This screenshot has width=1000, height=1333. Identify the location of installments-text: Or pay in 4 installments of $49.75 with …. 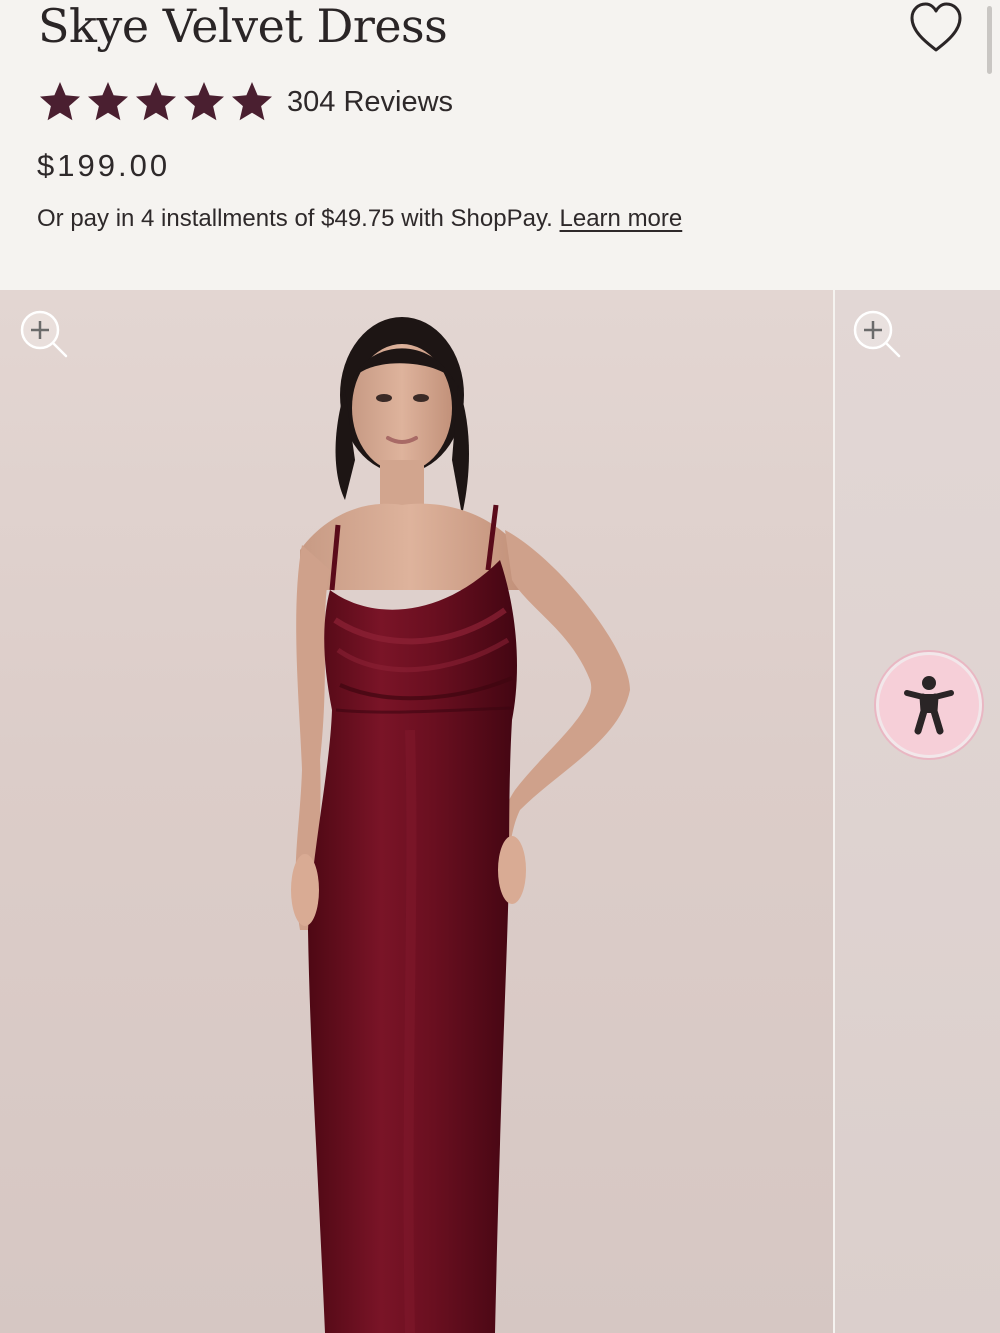
(295, 218).